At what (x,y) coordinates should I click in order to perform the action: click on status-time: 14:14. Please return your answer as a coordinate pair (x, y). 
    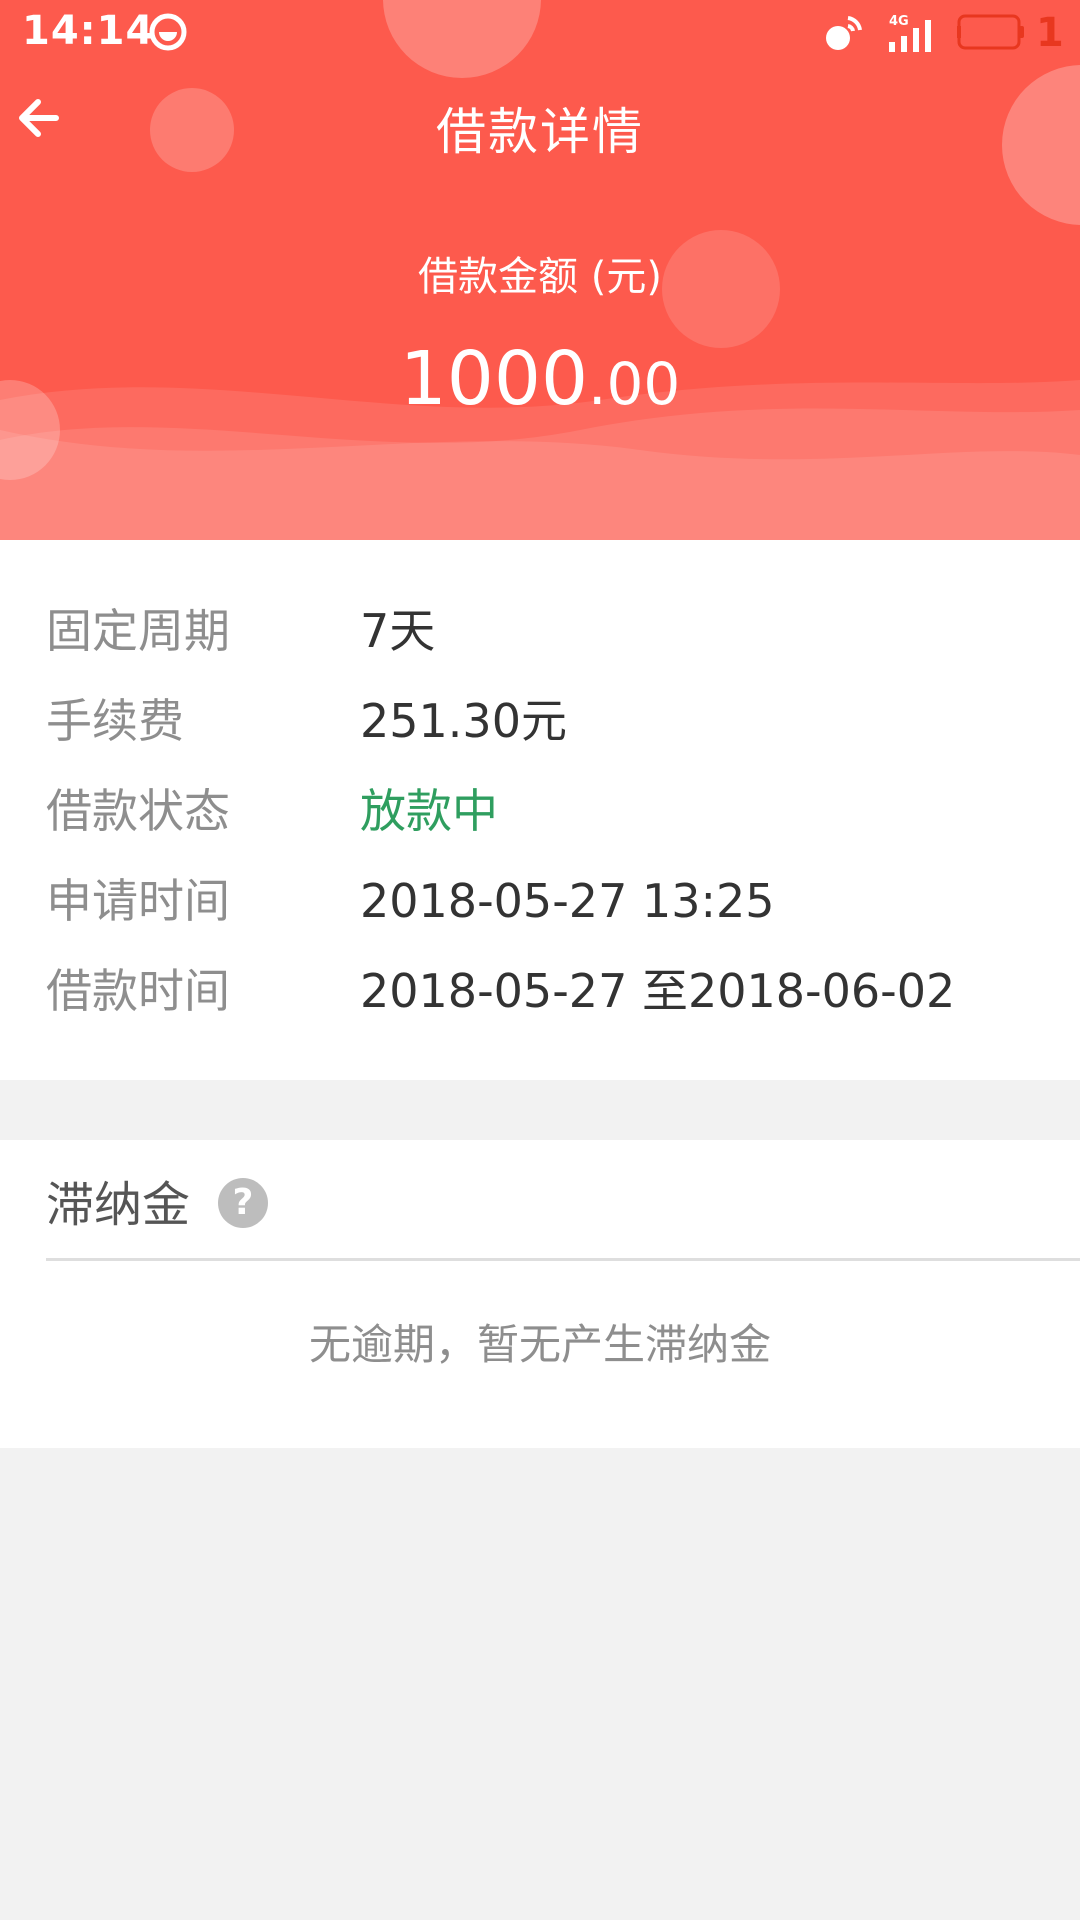
    Looking at the image, I should click on (88, 31).